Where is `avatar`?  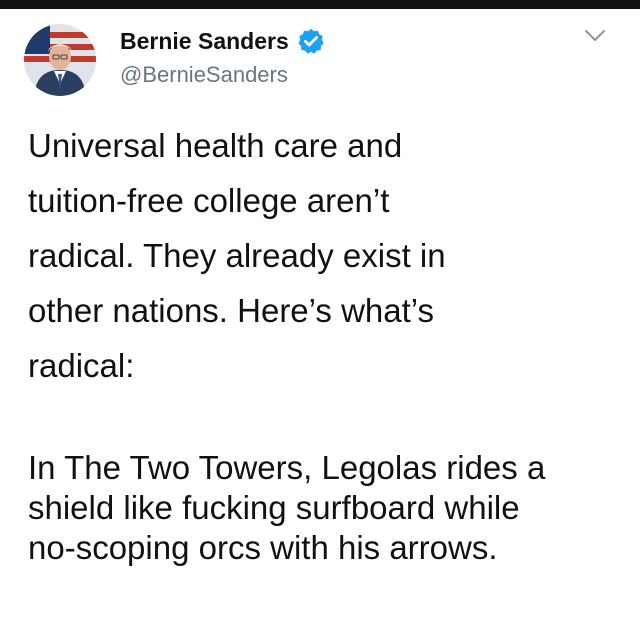 avatar is located at coordinates (60, 60).